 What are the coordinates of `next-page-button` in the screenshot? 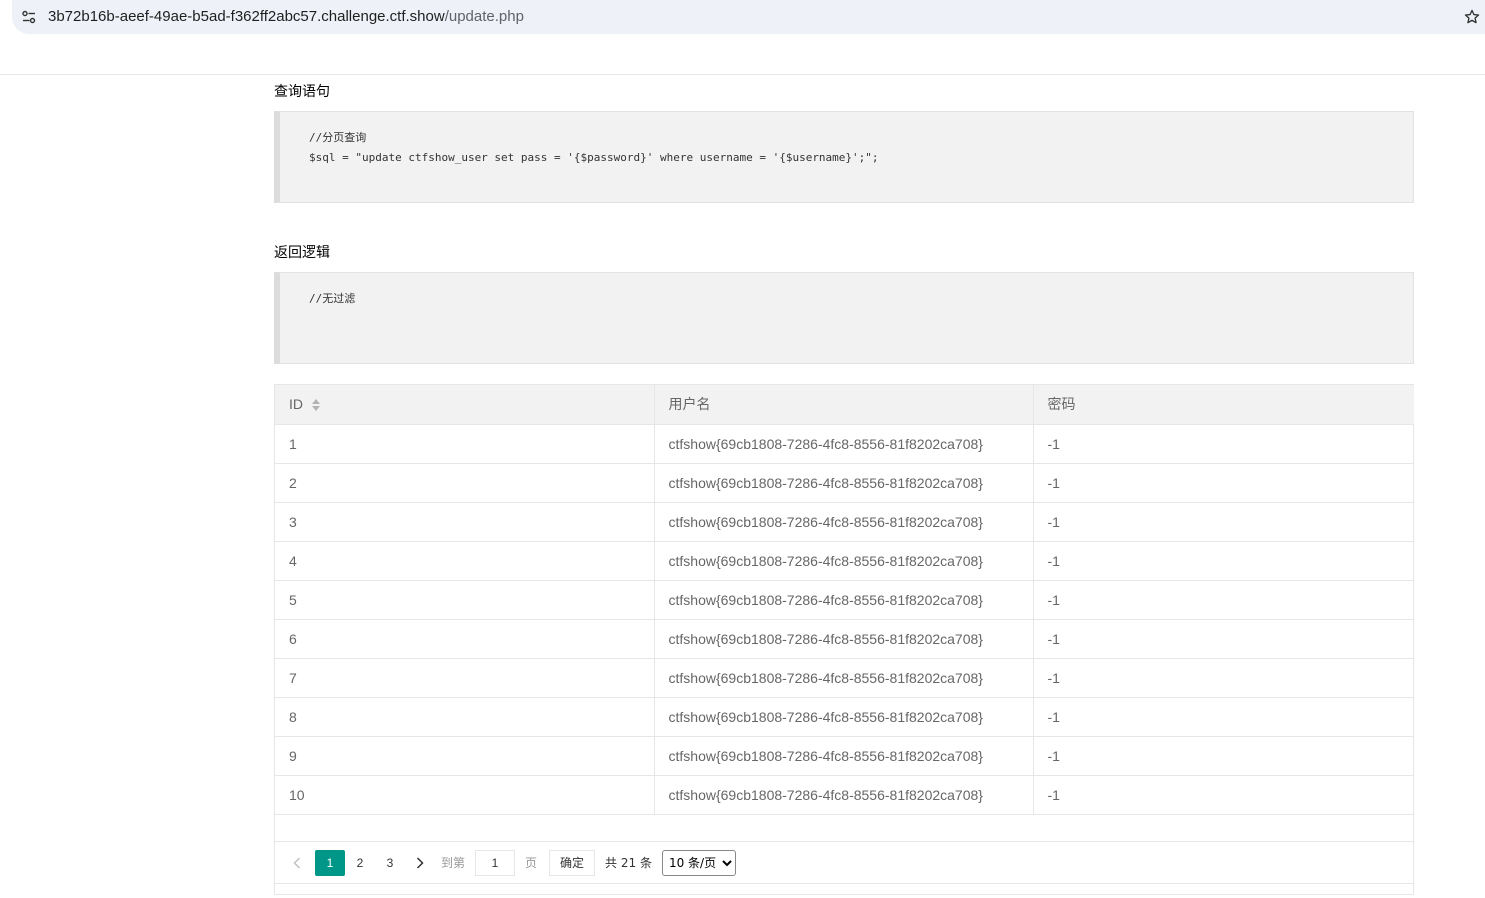 It's located at (420, 863).